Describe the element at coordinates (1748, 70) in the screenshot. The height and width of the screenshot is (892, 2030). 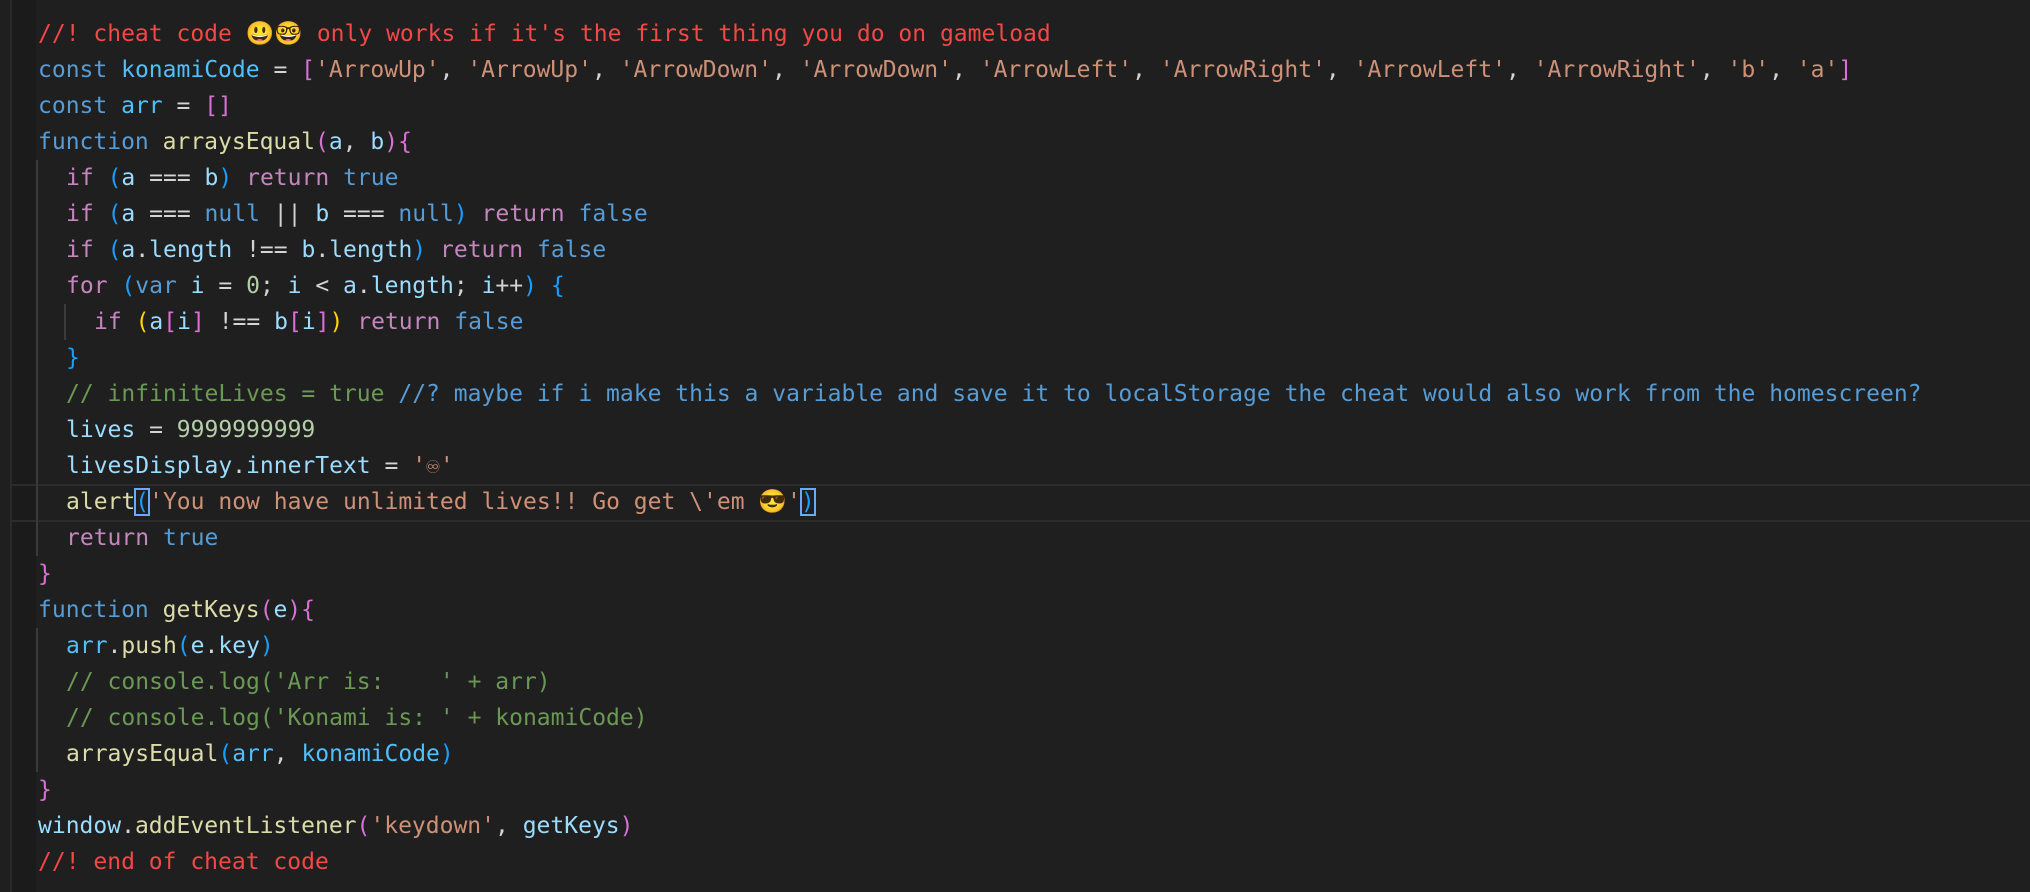
I see `code-token: 'b'` at that location.